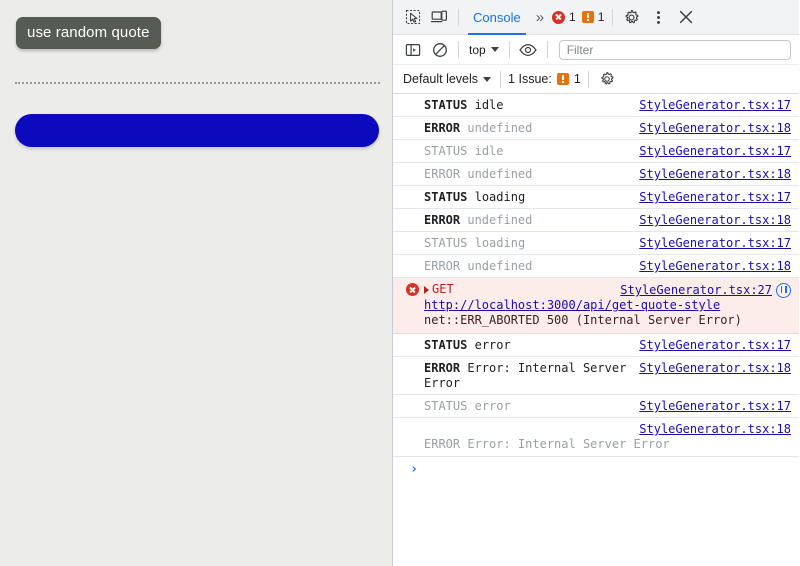  What do you see at coordinates (426, 289) in the screenshot?
I see `expand-triangle-icon` at bounding box center [426, 289].